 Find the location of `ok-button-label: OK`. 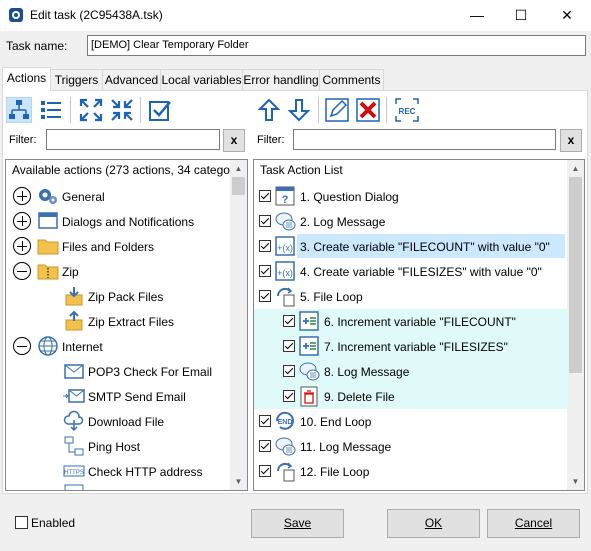

ok-button-label: OK is located at coordinates (433, 523).